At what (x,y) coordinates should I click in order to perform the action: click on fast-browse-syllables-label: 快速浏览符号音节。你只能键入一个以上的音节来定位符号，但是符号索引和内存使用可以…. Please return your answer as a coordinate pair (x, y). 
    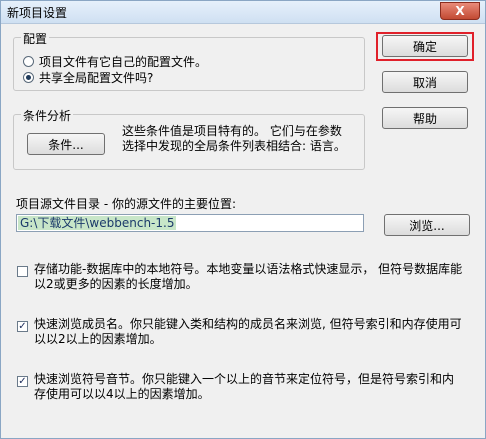
    Looking at the image, I should click on (244, 386).